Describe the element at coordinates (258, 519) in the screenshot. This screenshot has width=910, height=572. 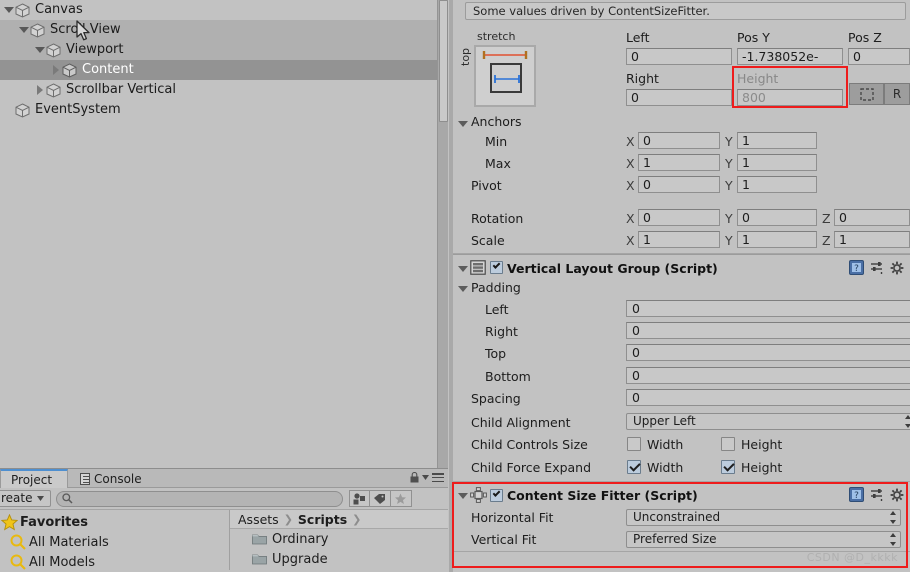
I see `breadcrumb-assets: Assets` at that location.